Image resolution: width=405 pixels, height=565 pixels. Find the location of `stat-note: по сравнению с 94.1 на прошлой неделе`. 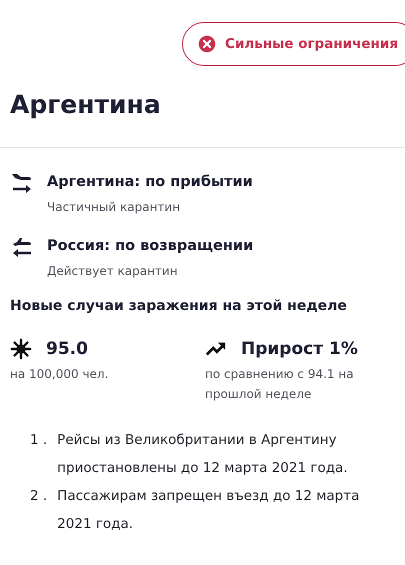

stat-note: по сравнению с 94.1 на прошлой неделе is located at coordinates (280, 384).